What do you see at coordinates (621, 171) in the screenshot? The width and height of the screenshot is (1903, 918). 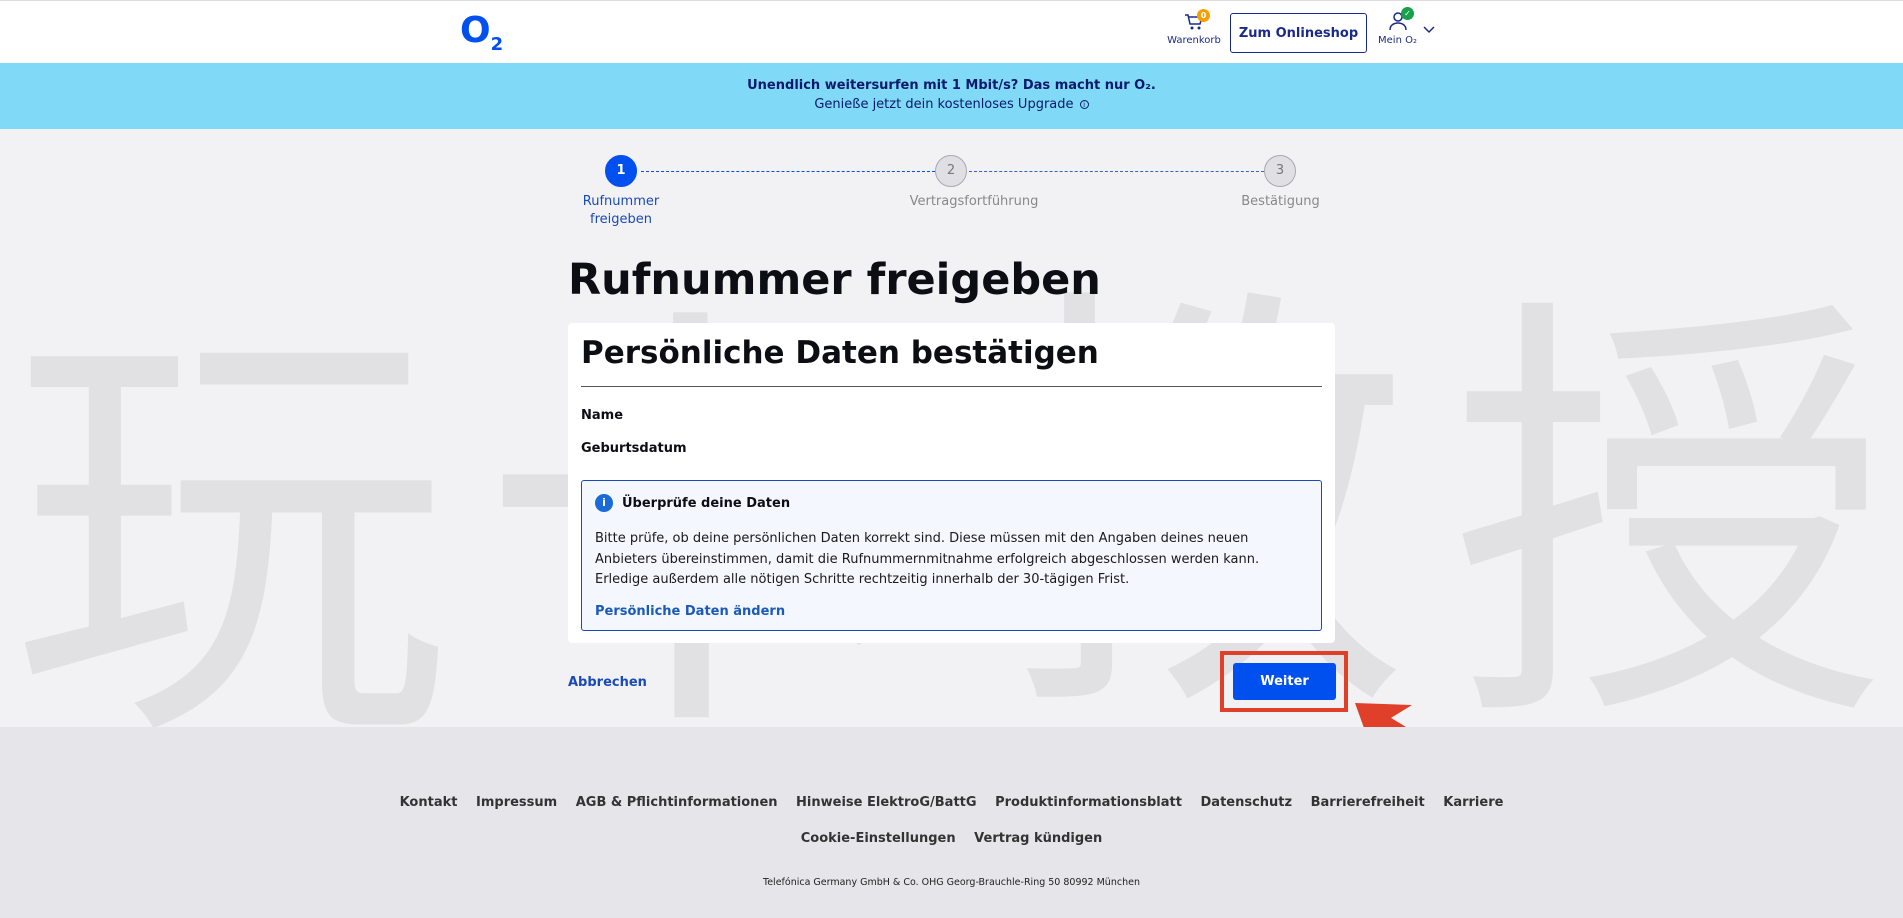 I see `step-1-indicator: 1` at bounding box center [621, 171].